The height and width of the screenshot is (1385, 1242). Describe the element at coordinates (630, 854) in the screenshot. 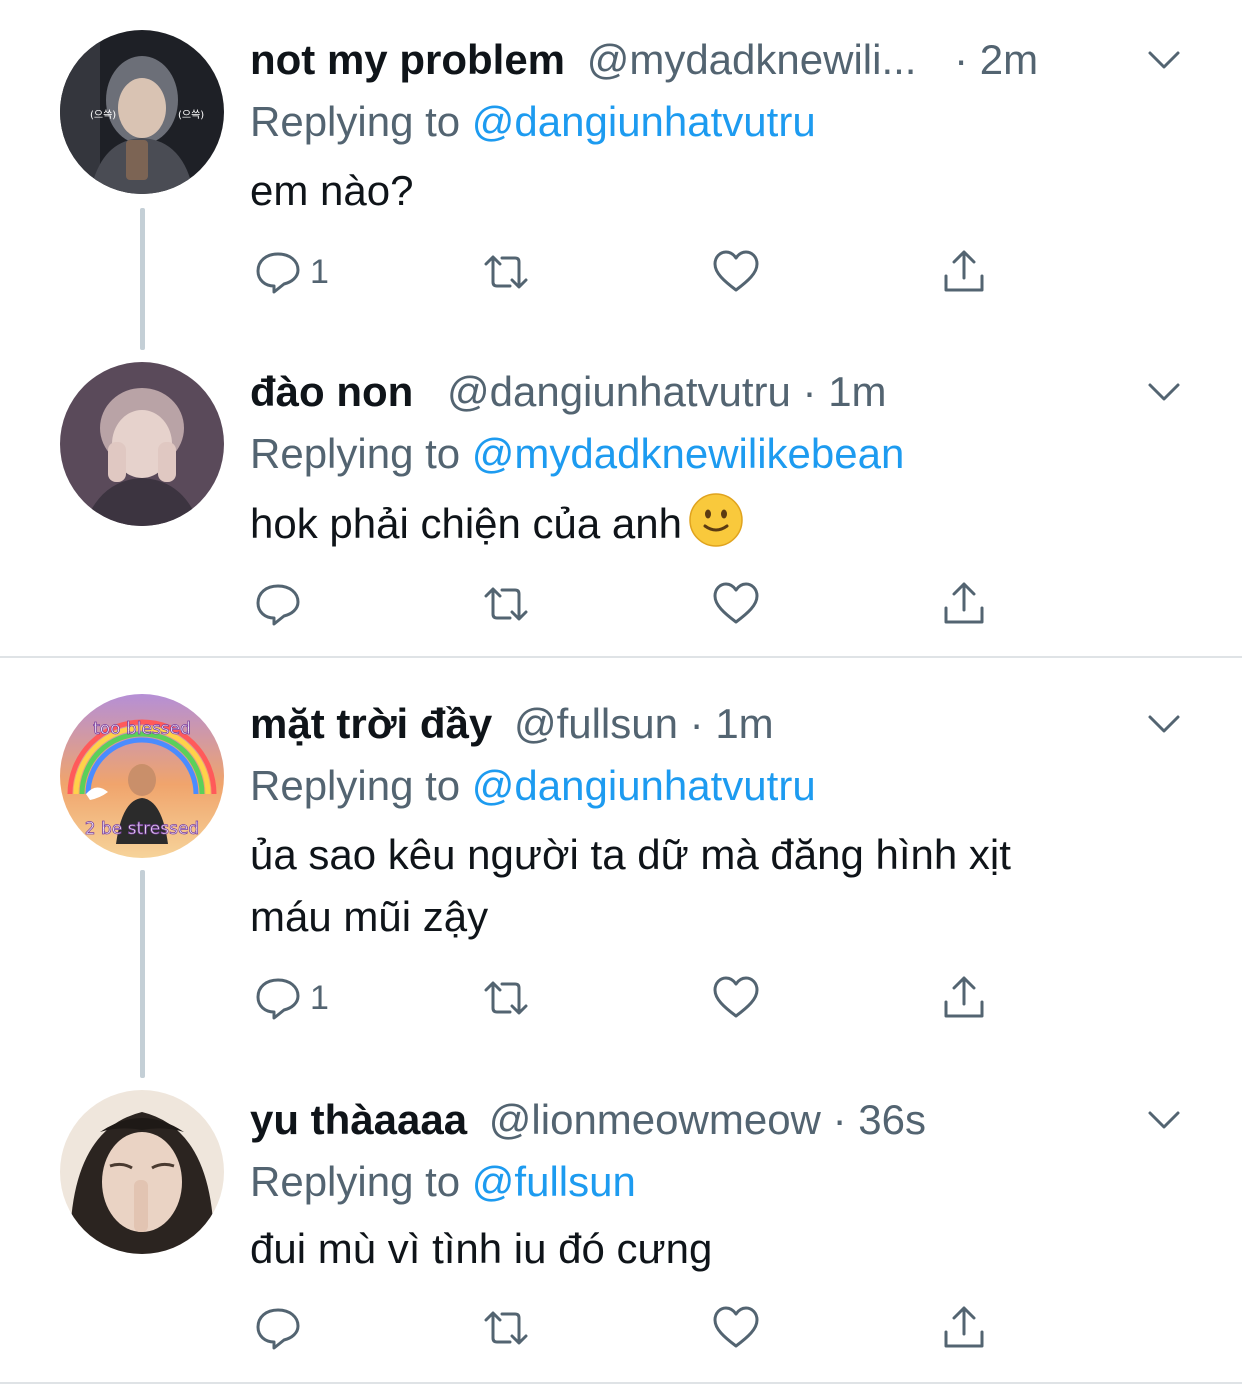

I see `tweet-text-line: ủa sao kêu người ta dữ mà đăng hình xịt` at that location.